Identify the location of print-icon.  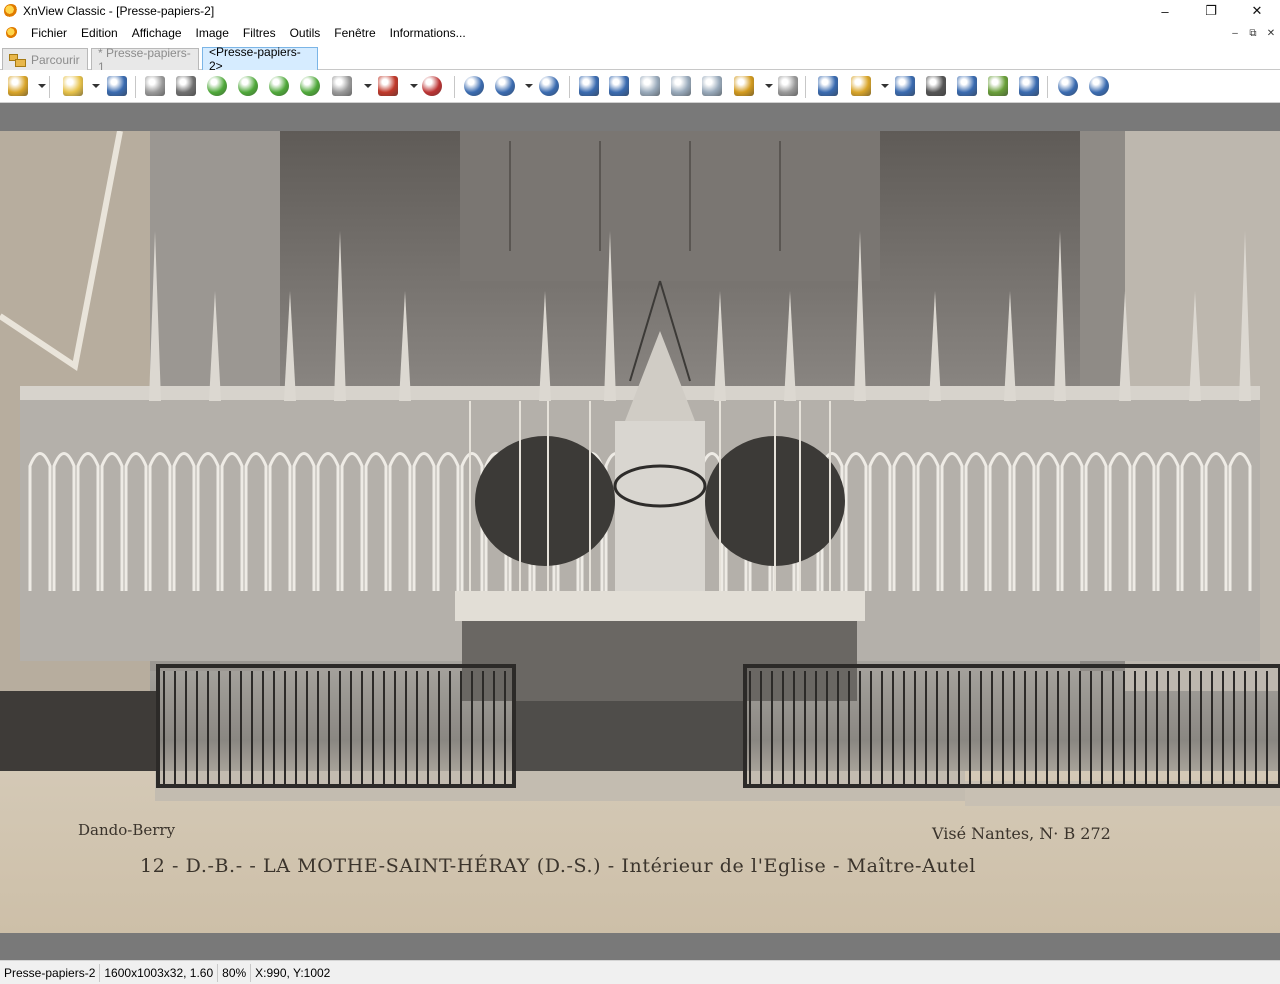
(936, 86).